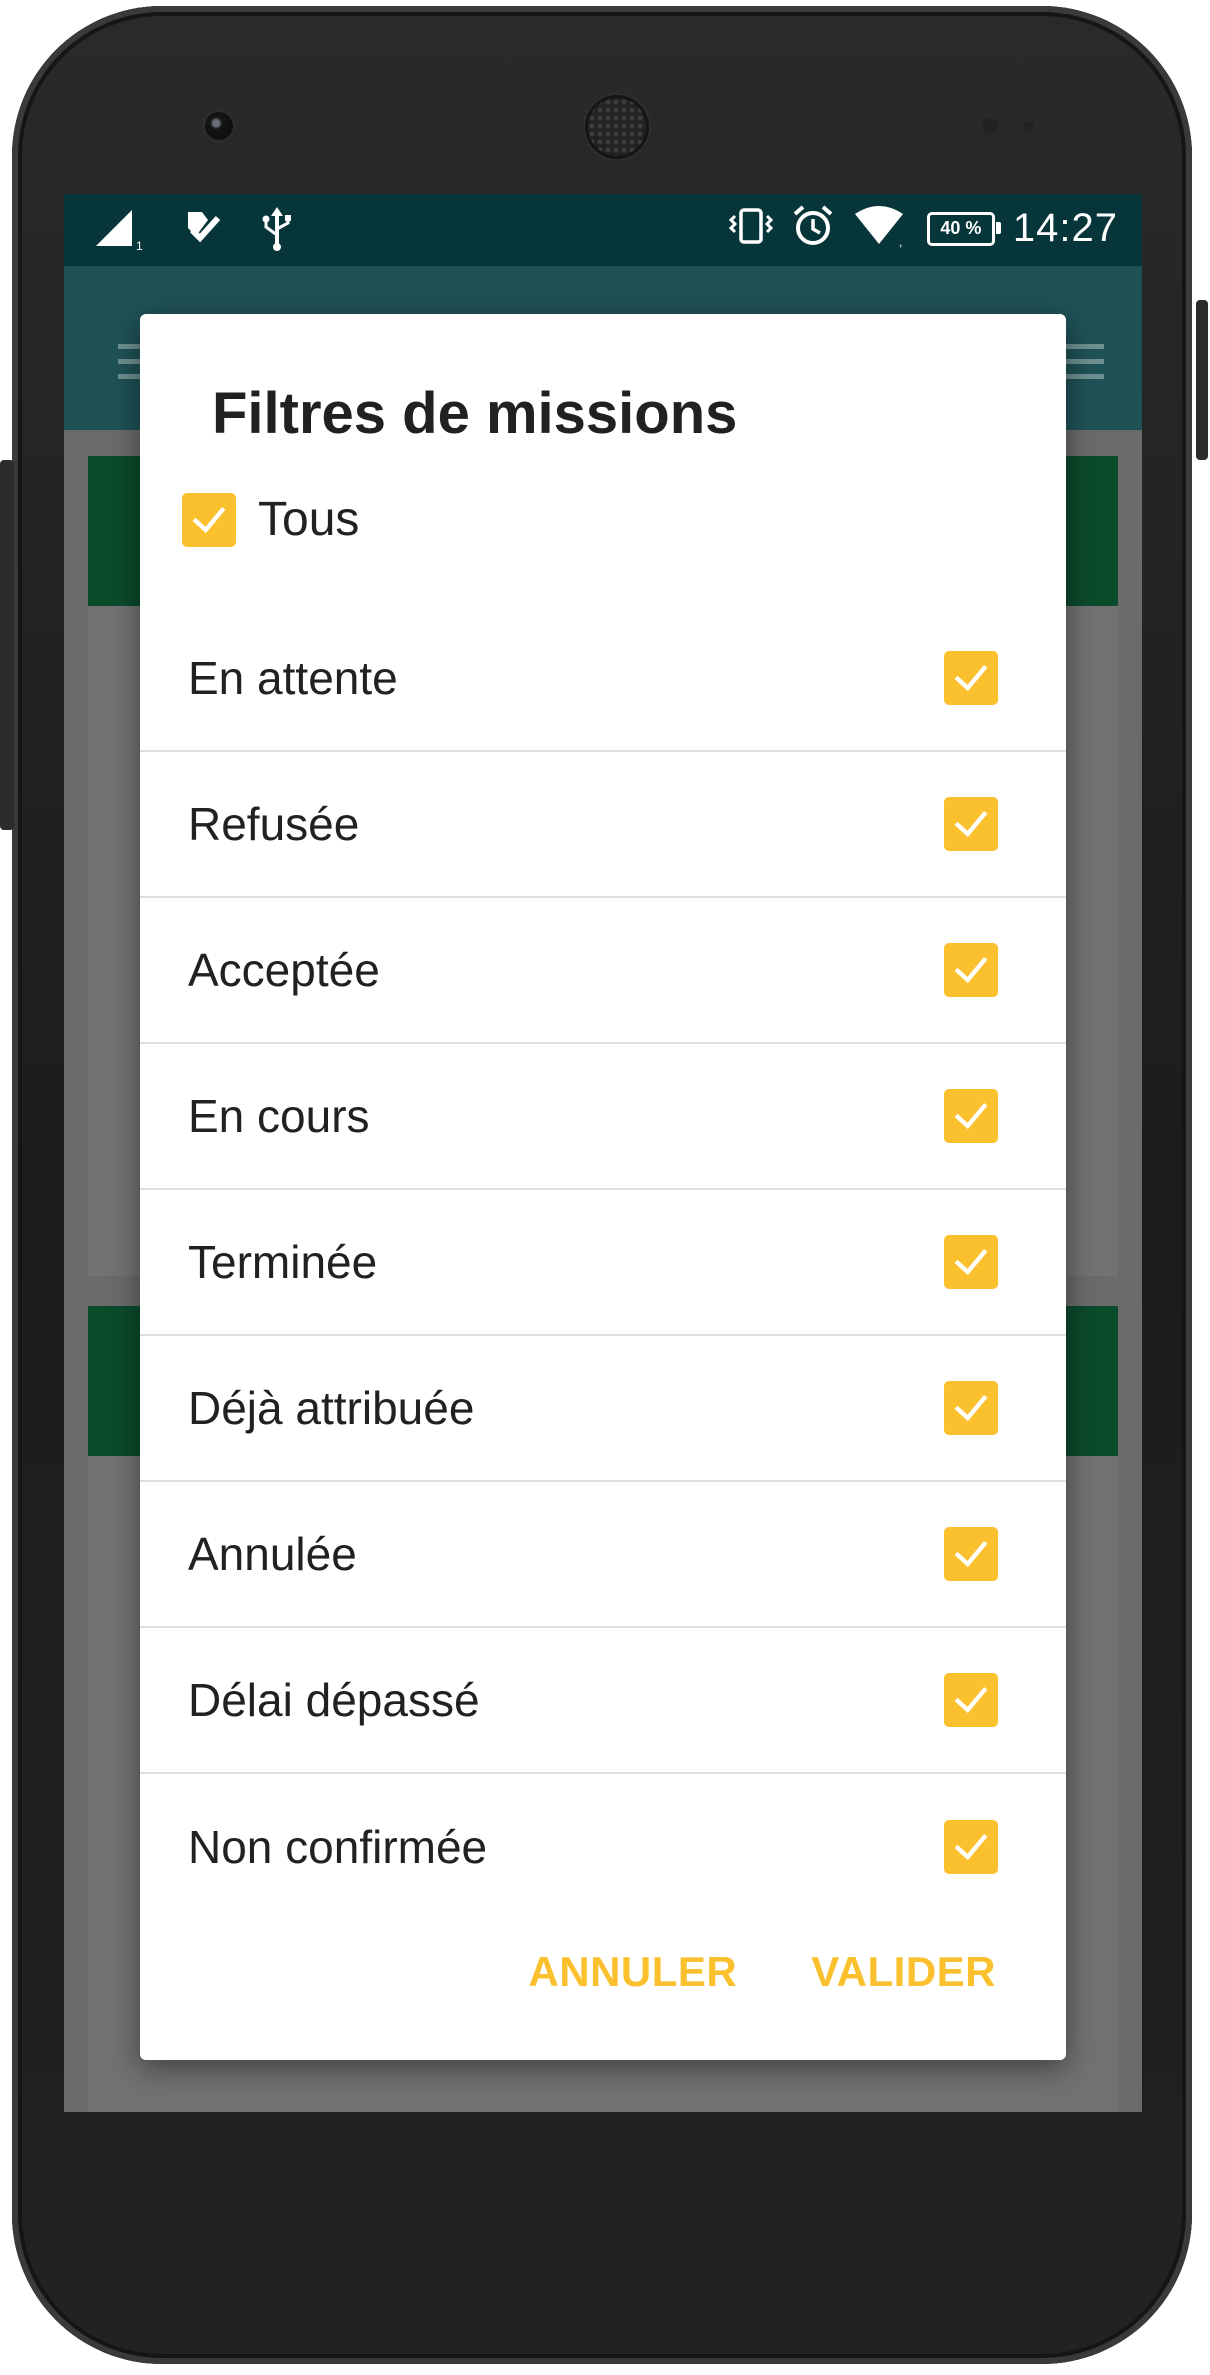 This screenshot has height=2375, width=1210. What do you see at coordinates (475, 413) in the screenshot?
I see `dialog-title: Filtres de missions` at bounding box center [475, 413].